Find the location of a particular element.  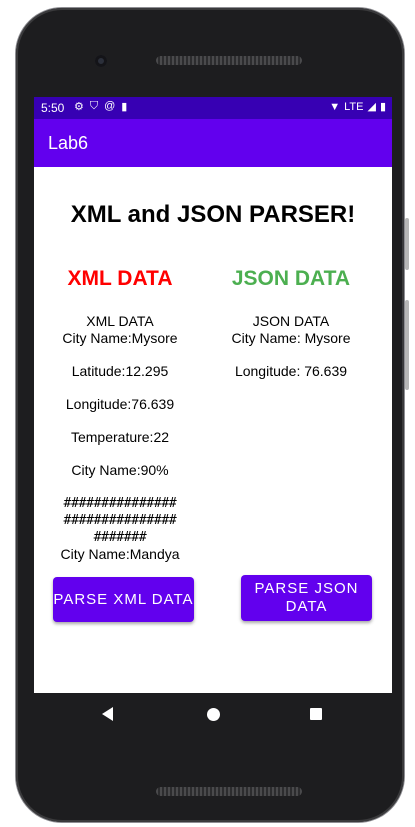

xml-heading: XML DATA is located at coordinates (120, 278).